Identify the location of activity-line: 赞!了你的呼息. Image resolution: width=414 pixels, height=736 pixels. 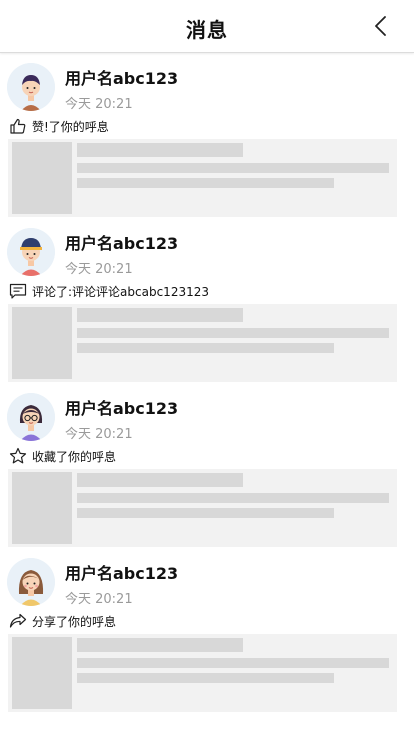
(59, 126).